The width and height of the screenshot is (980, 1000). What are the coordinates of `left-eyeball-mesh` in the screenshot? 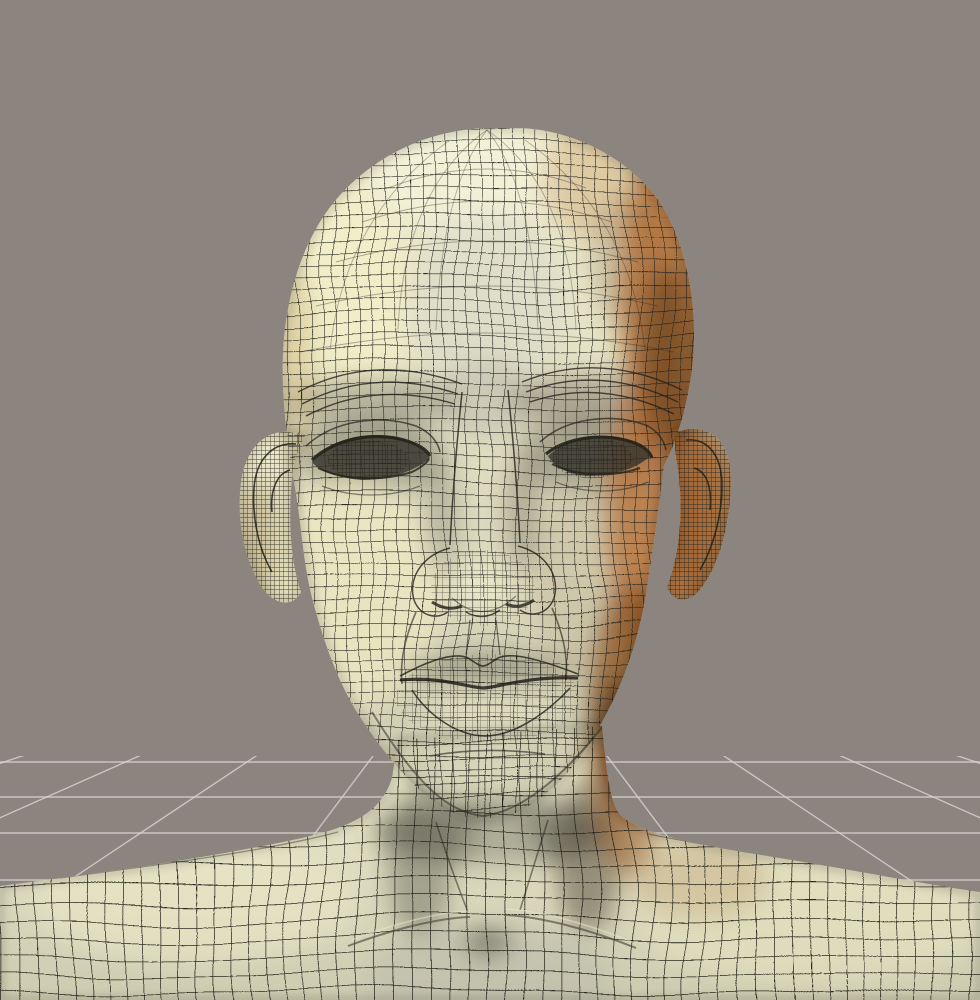 It's located at (368, 460).